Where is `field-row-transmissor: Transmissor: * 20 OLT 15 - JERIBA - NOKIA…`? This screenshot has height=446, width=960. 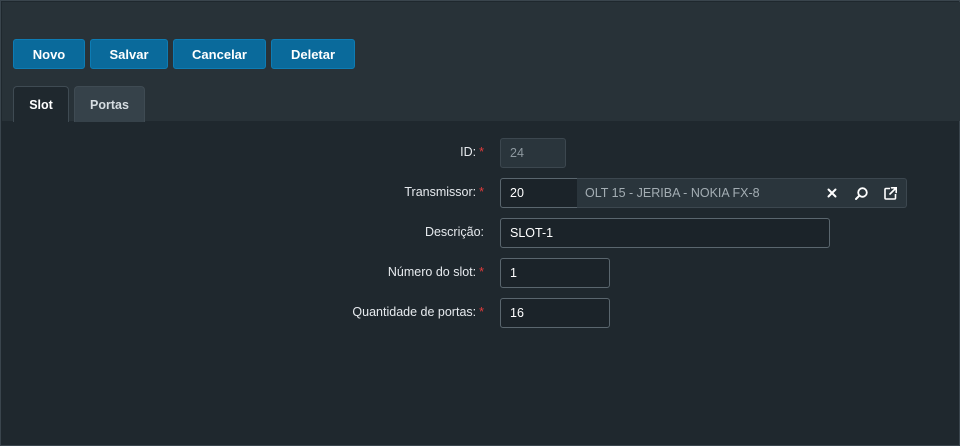
field-row-transmissor: Transmissor: * 20 OLT 15 - JERIBA - NOKIA… is located at coordinates (480, 193).